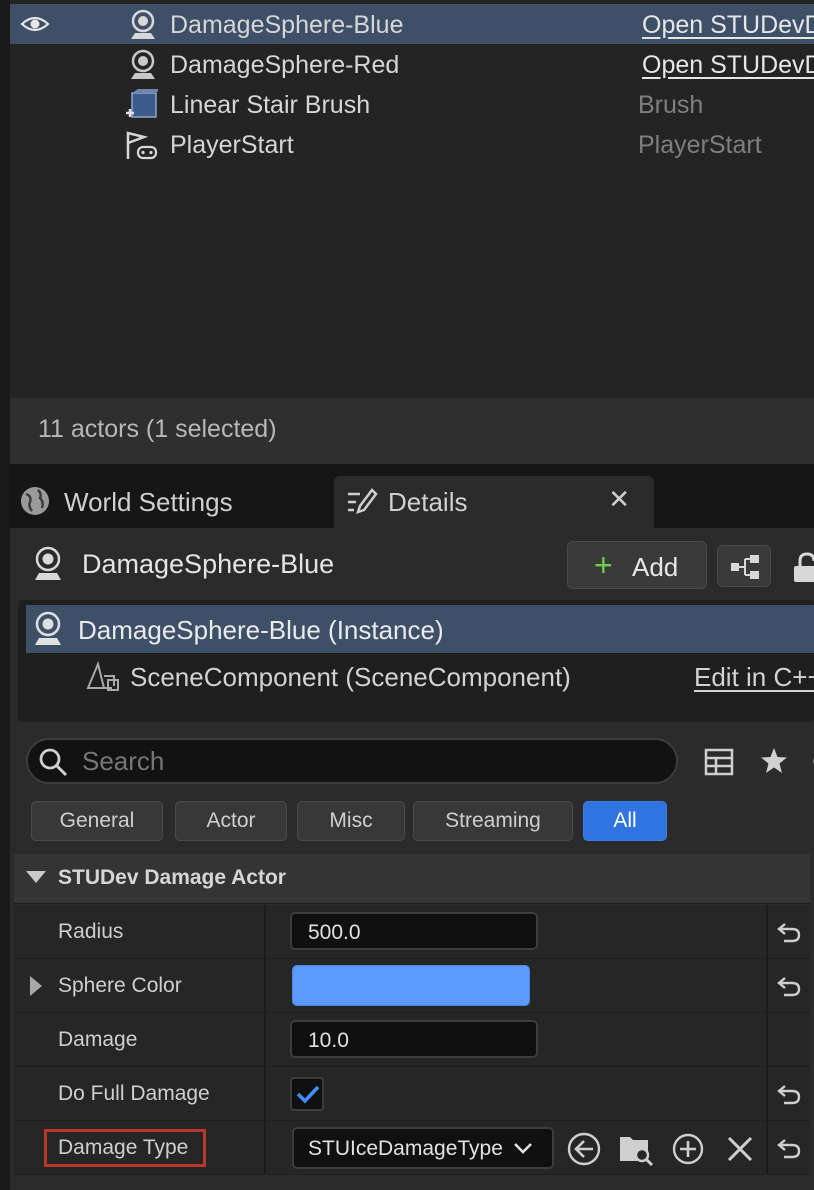 This screenshot has width=814, height=1190. I want to click on property-label: Radius, so click(91, 931).